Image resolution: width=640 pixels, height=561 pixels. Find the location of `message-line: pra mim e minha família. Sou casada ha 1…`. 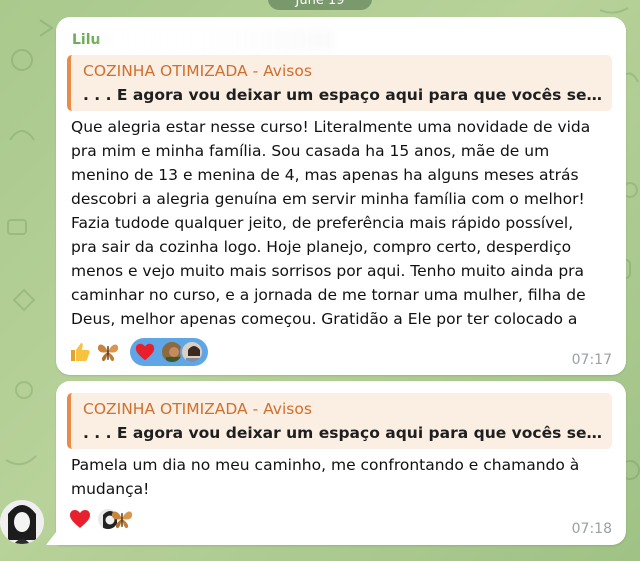

message-line: pra mim e minha família. Sou casada ha 1… is located at coordinates (310, 151).